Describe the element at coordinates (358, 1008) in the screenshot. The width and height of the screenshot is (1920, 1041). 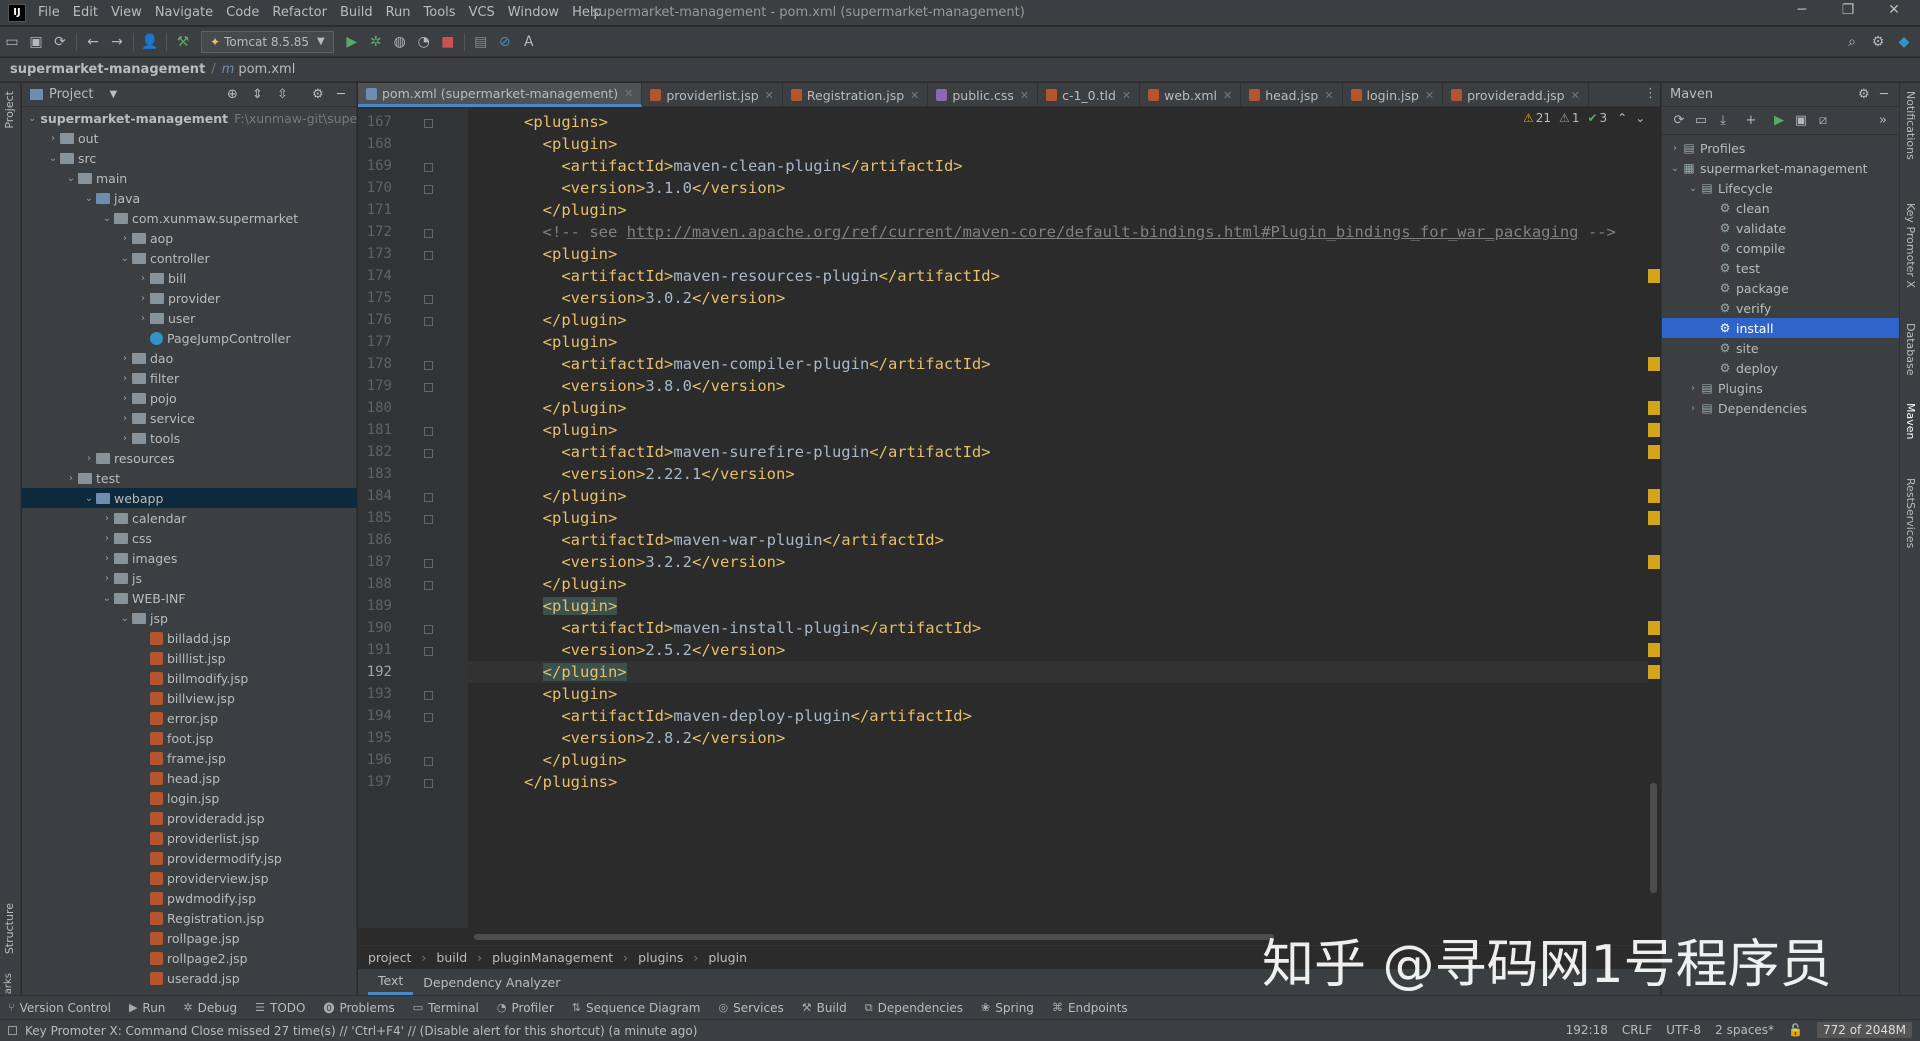
I see `tool-window-problems: ⓿ Problems` at that location.